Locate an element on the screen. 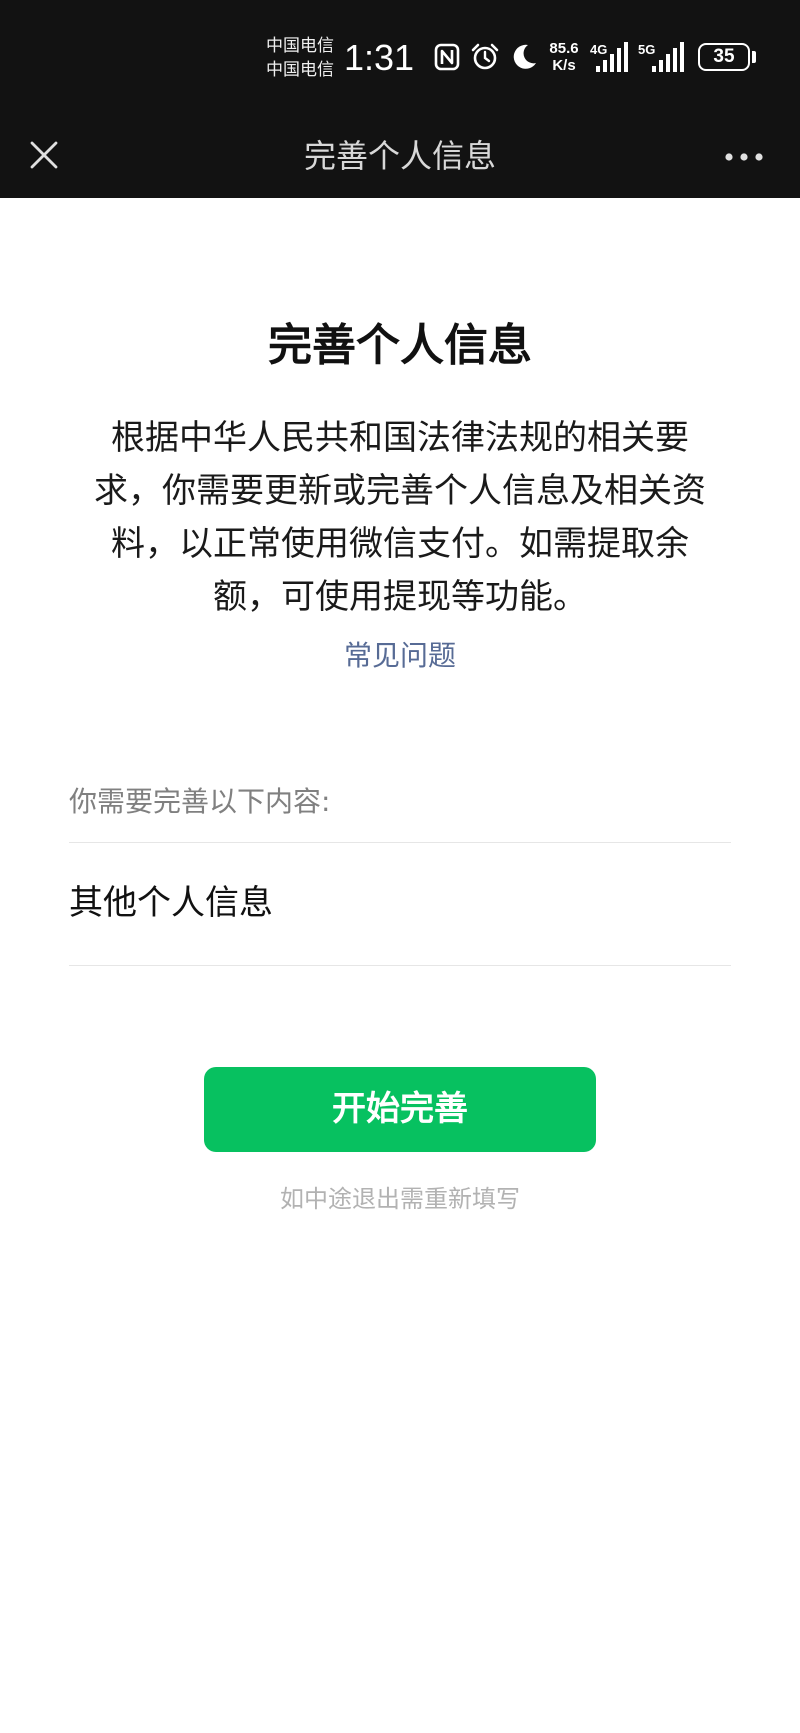 Image resolution: width=800 pixels, height=1733 pixels. more-dots-icon is located at coordinates (744, 157).